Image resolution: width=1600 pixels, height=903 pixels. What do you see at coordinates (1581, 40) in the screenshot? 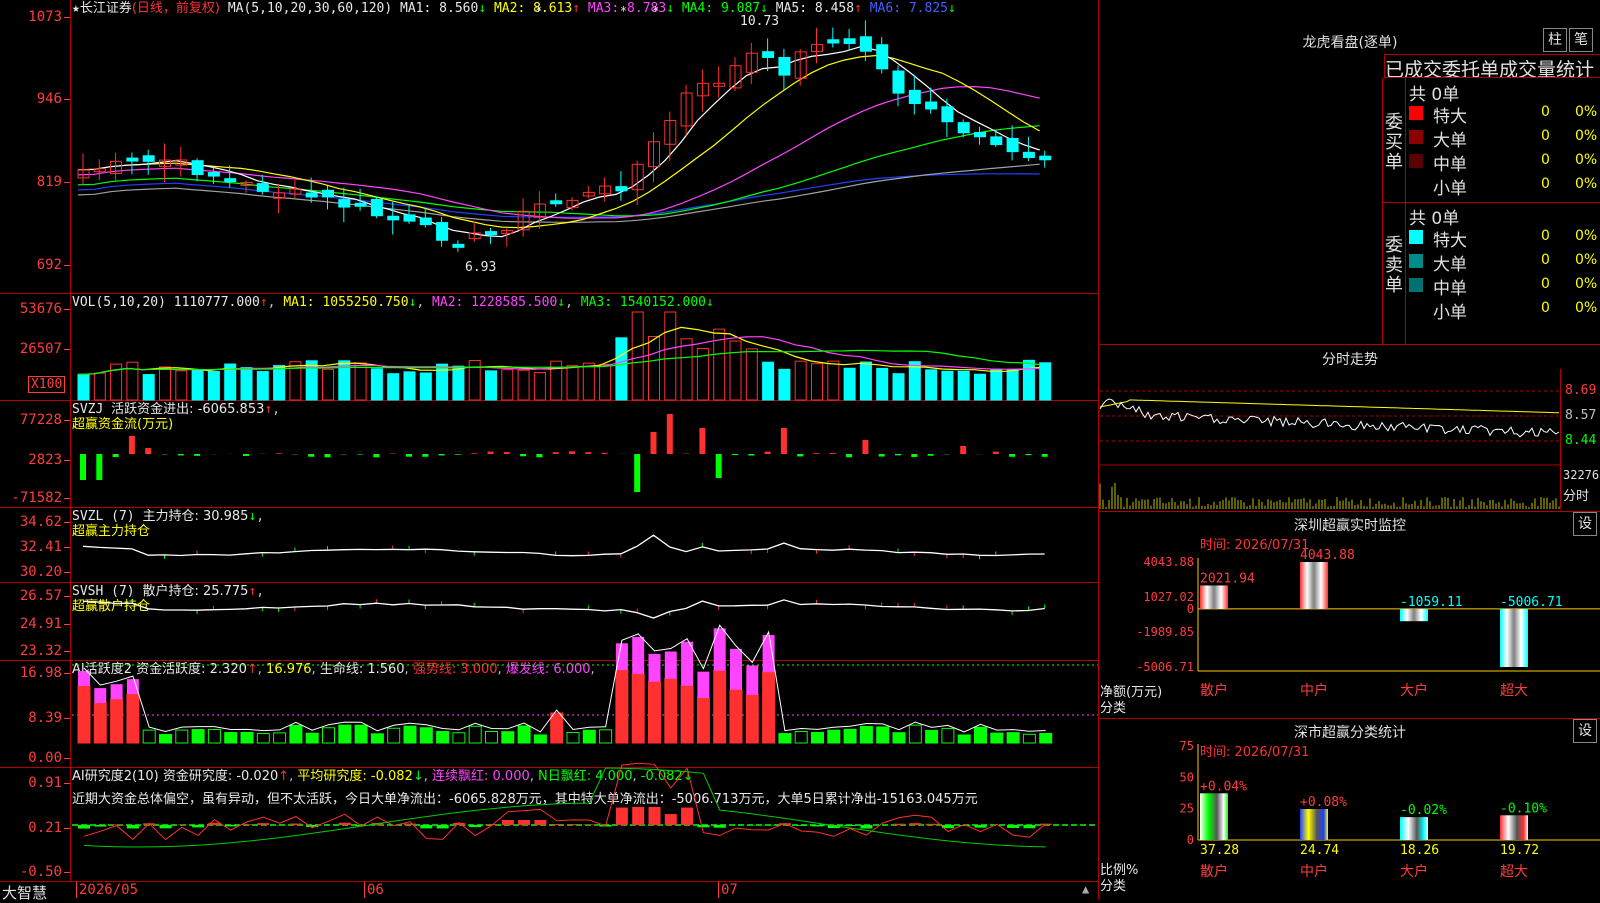
I see `tick-mode-button: 笔` at bounding box center [1581, 40].